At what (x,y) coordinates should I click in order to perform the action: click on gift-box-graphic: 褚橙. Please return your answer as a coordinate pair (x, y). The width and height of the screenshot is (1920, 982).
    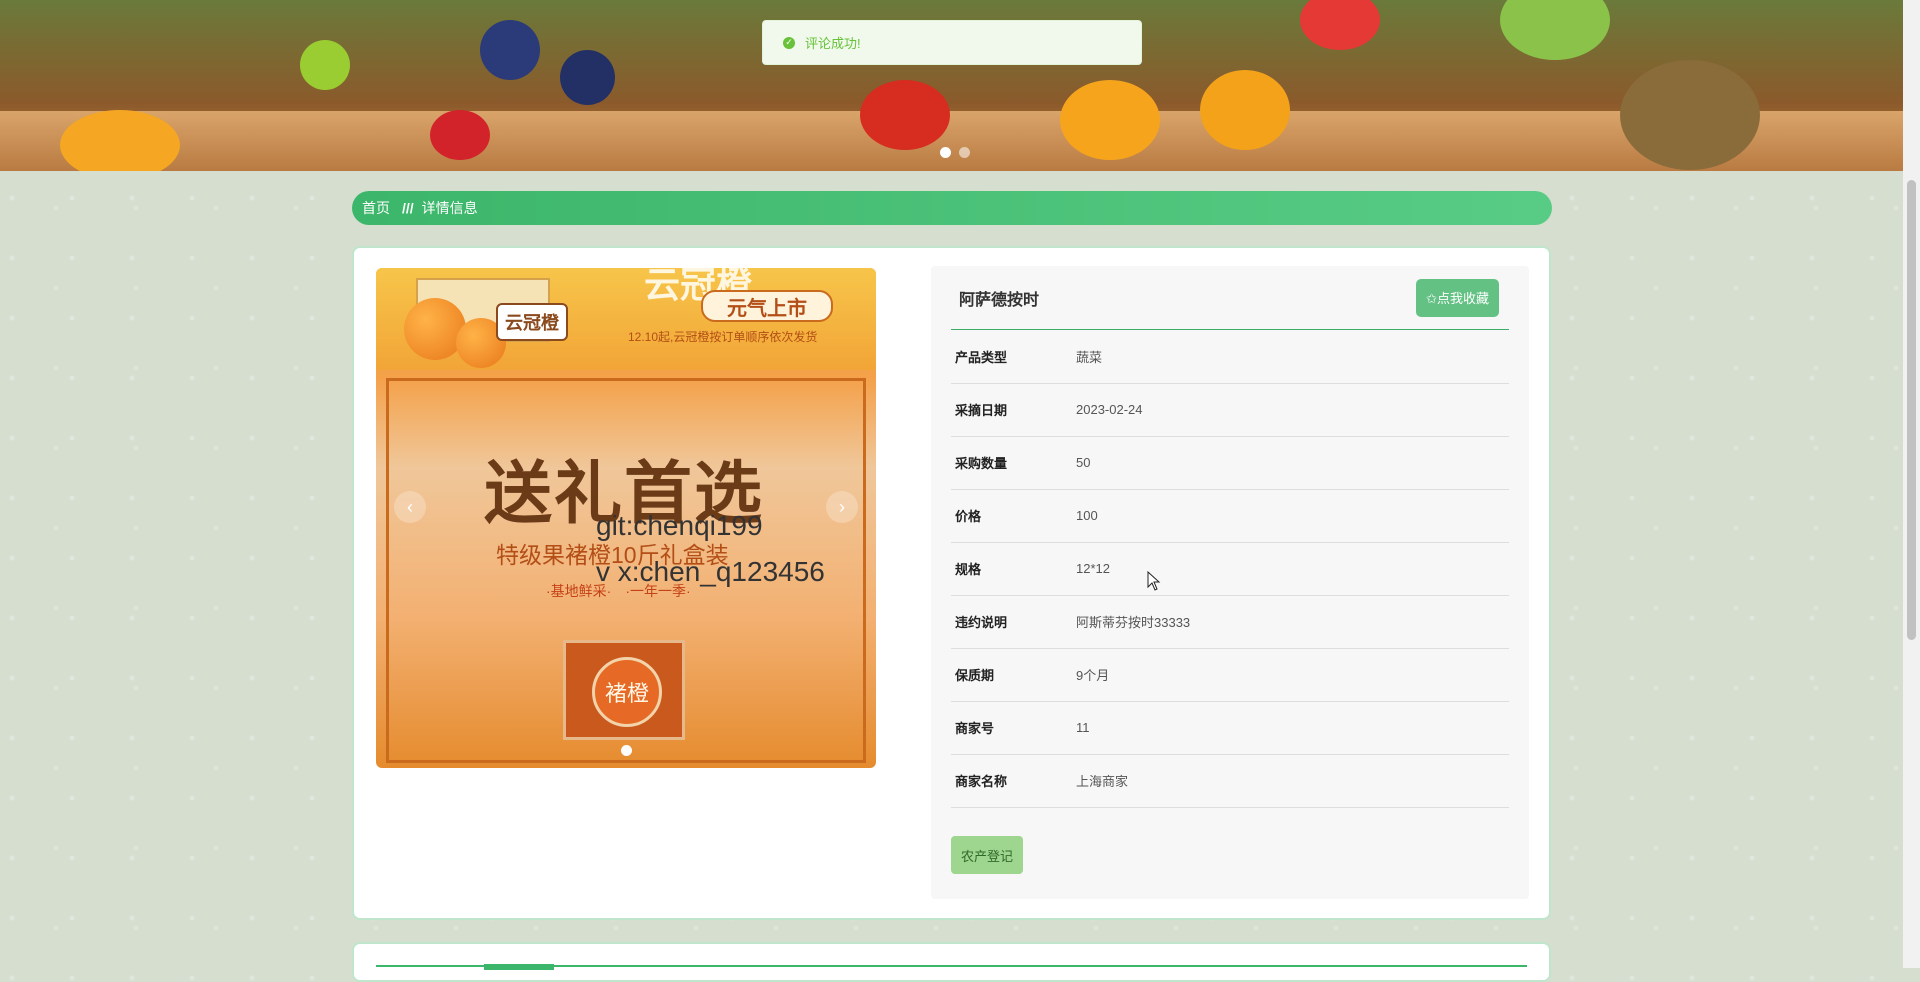
    Looking at the image, I should click on (624, 690).